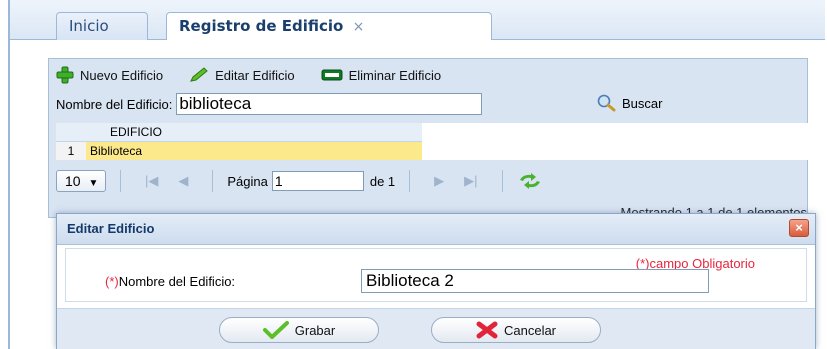 The width and height of the screenshot is (827, 349). I want to click on search-label: Nombre del Edificio:, so click(114, 104).